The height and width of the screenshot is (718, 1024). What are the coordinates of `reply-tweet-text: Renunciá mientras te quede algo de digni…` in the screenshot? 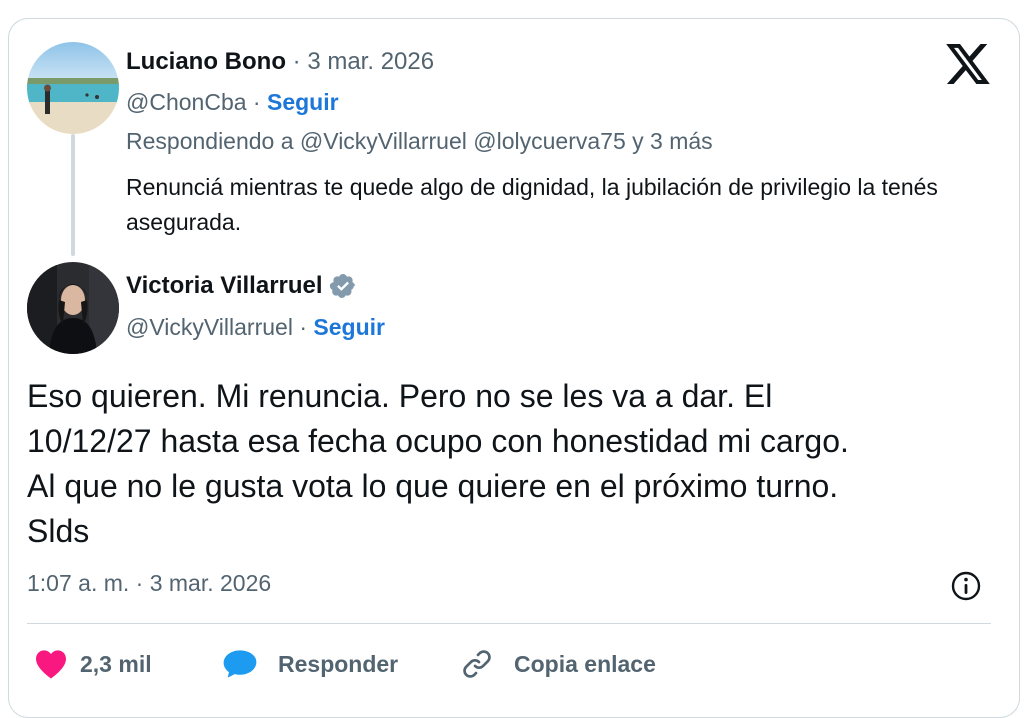 It's located at (532, 204).